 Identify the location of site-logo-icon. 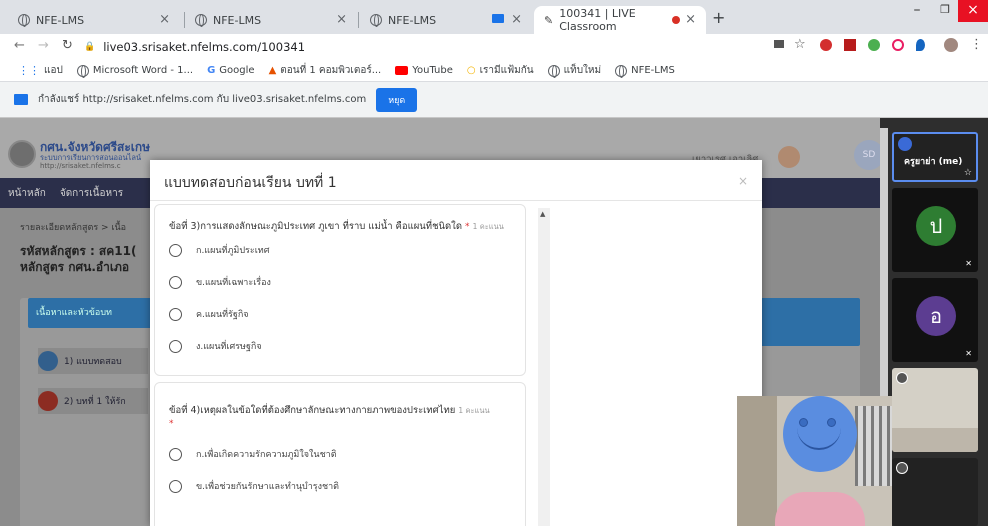
(22, 154).